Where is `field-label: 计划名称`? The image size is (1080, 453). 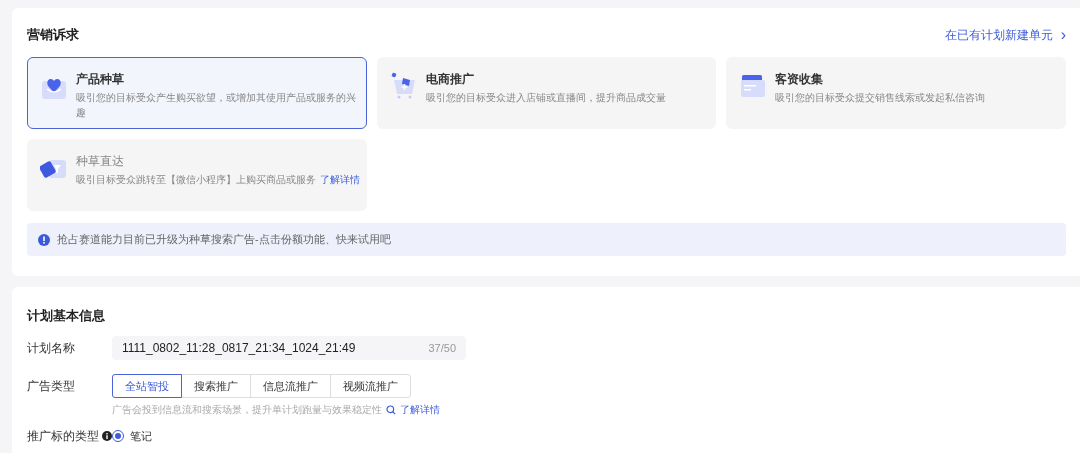
field-label: 计划名称 is located at coordinates (51, 348).